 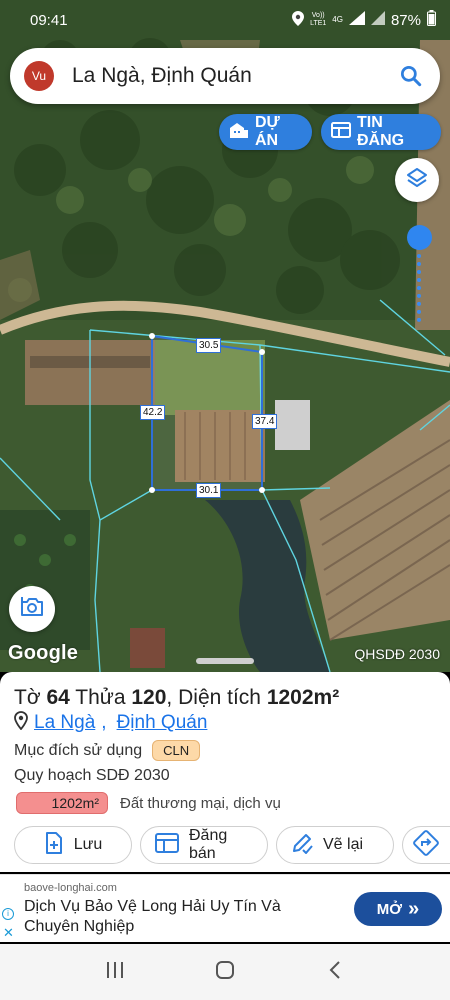 I want to click on layers-icon, so click(x=417, y=180).